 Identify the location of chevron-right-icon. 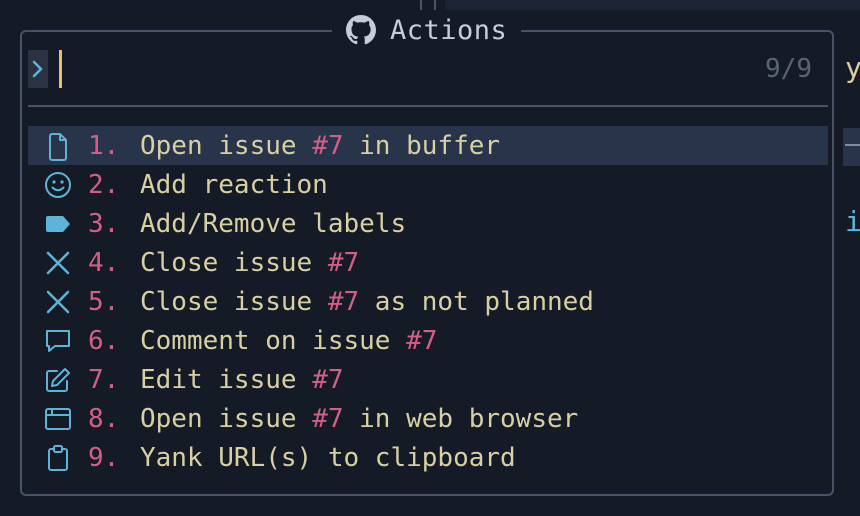
(38, 69).